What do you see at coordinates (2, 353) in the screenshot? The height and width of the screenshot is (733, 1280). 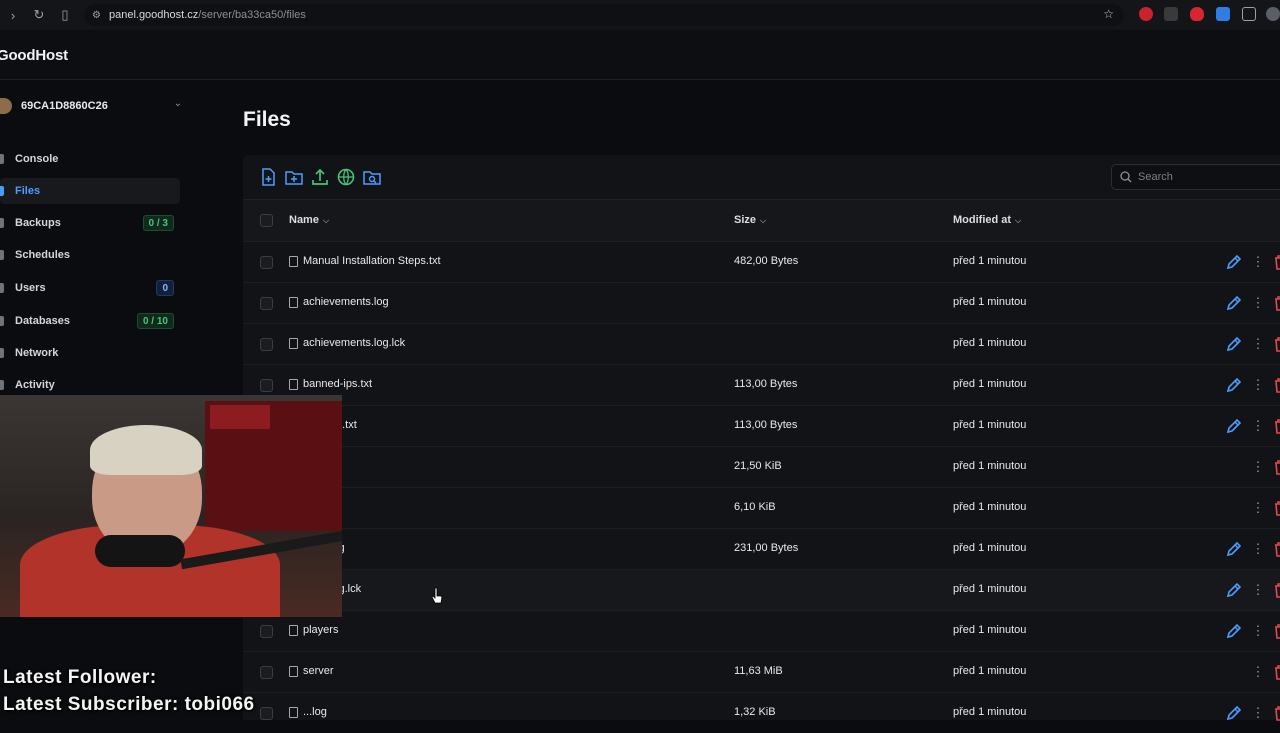 I see `network-icon` at bounding box center [2, 353].